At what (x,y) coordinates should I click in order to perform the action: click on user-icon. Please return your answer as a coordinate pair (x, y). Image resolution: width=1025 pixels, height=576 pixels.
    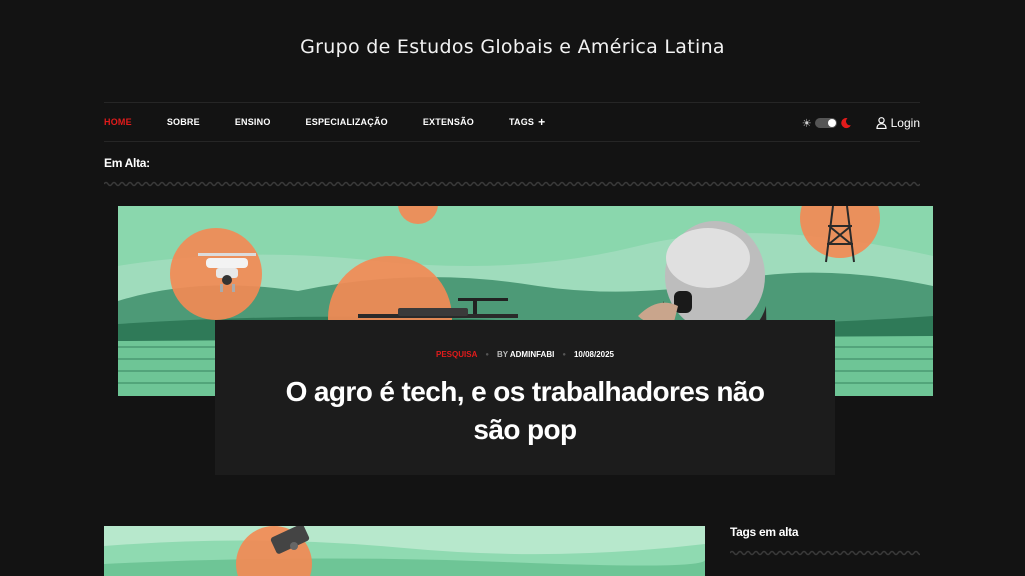
    Looking at the image, I should click on (881, 123).